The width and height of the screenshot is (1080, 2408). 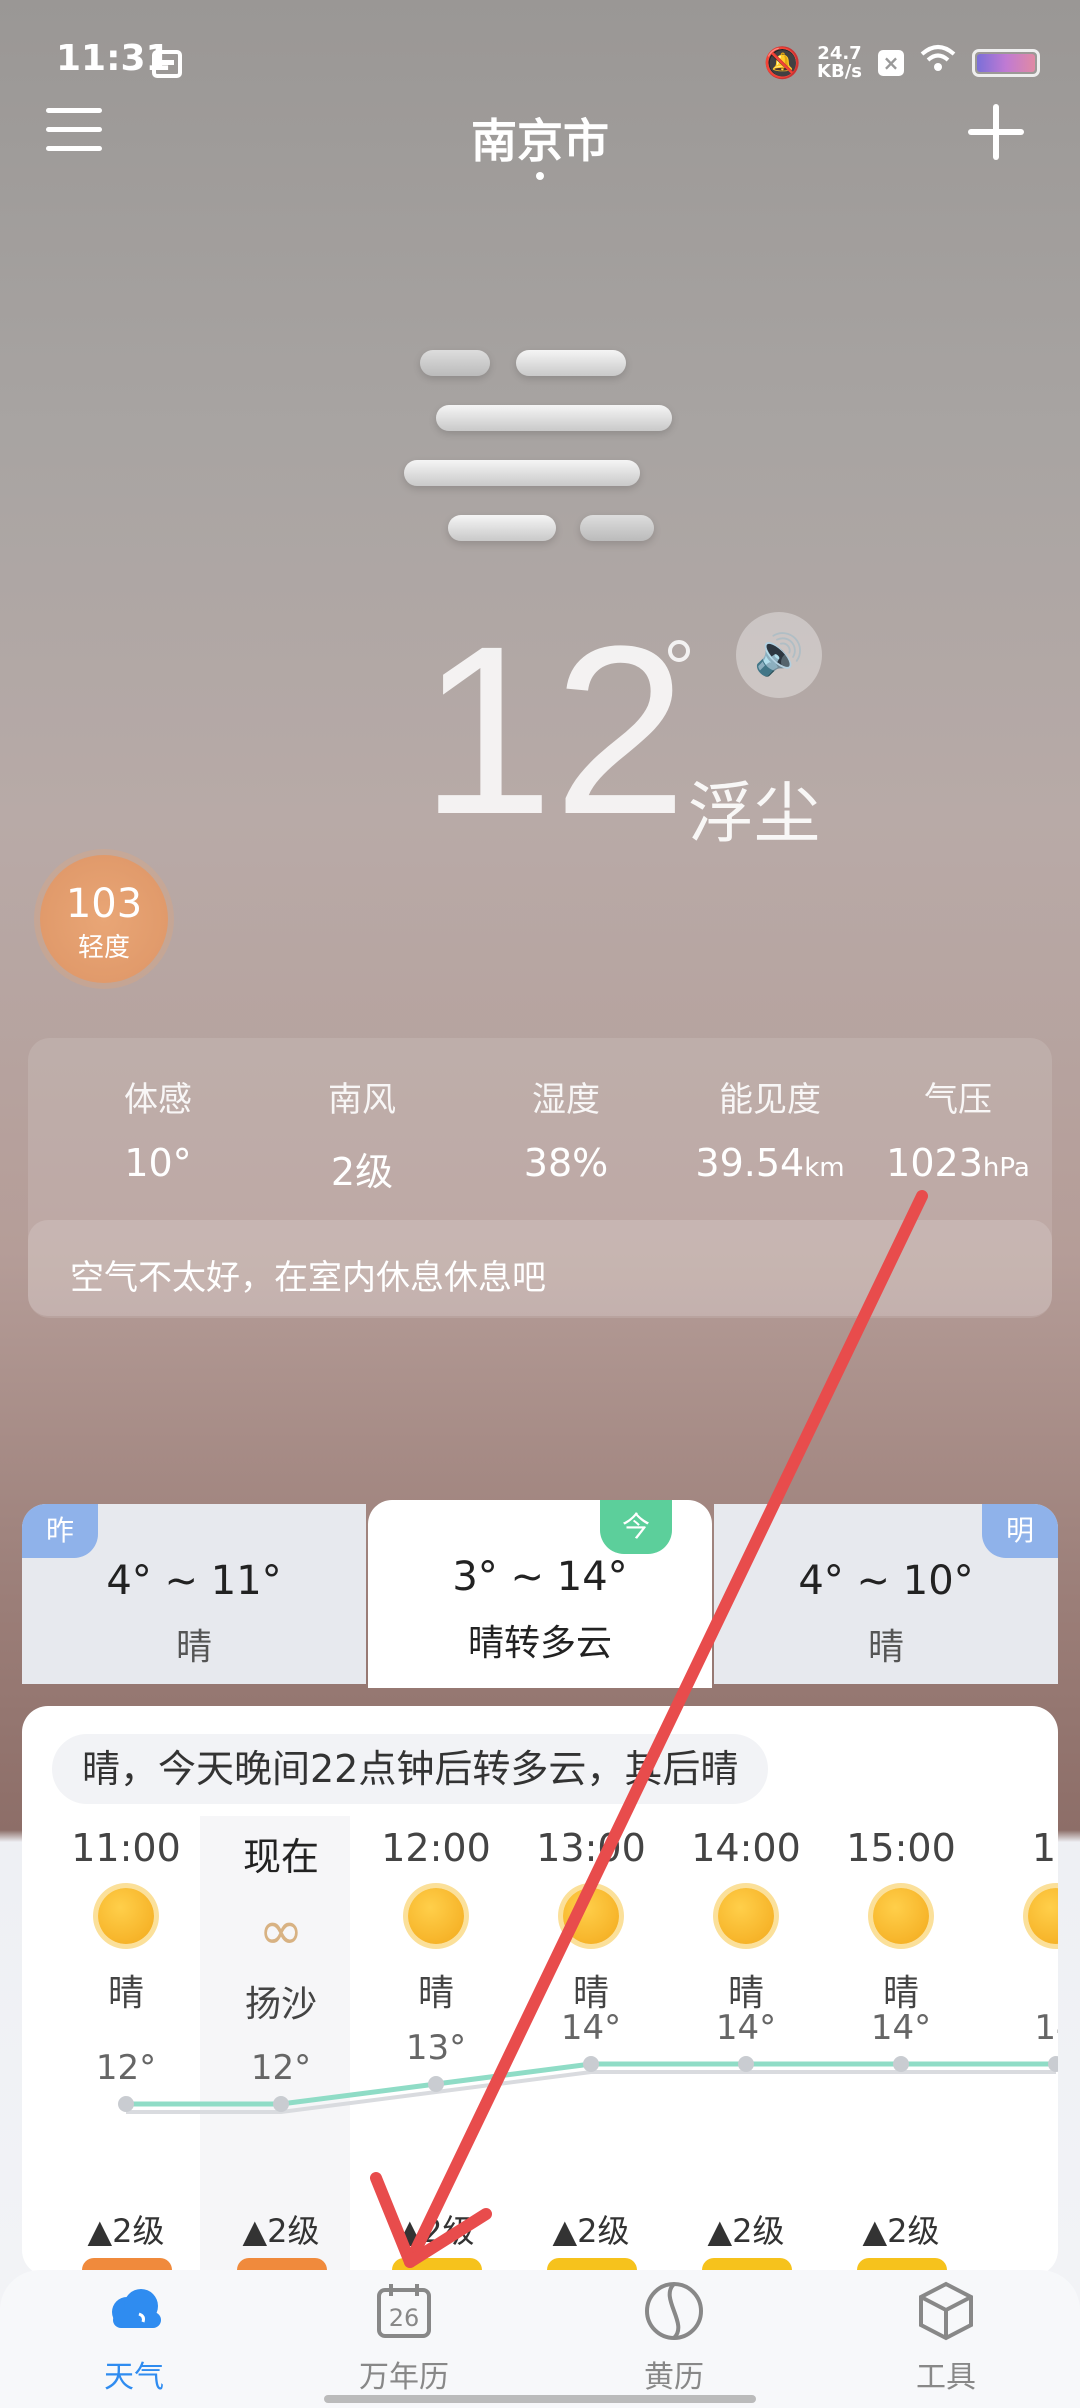 I want to click on nav-label: 工具, so click(x=946, y=2377).